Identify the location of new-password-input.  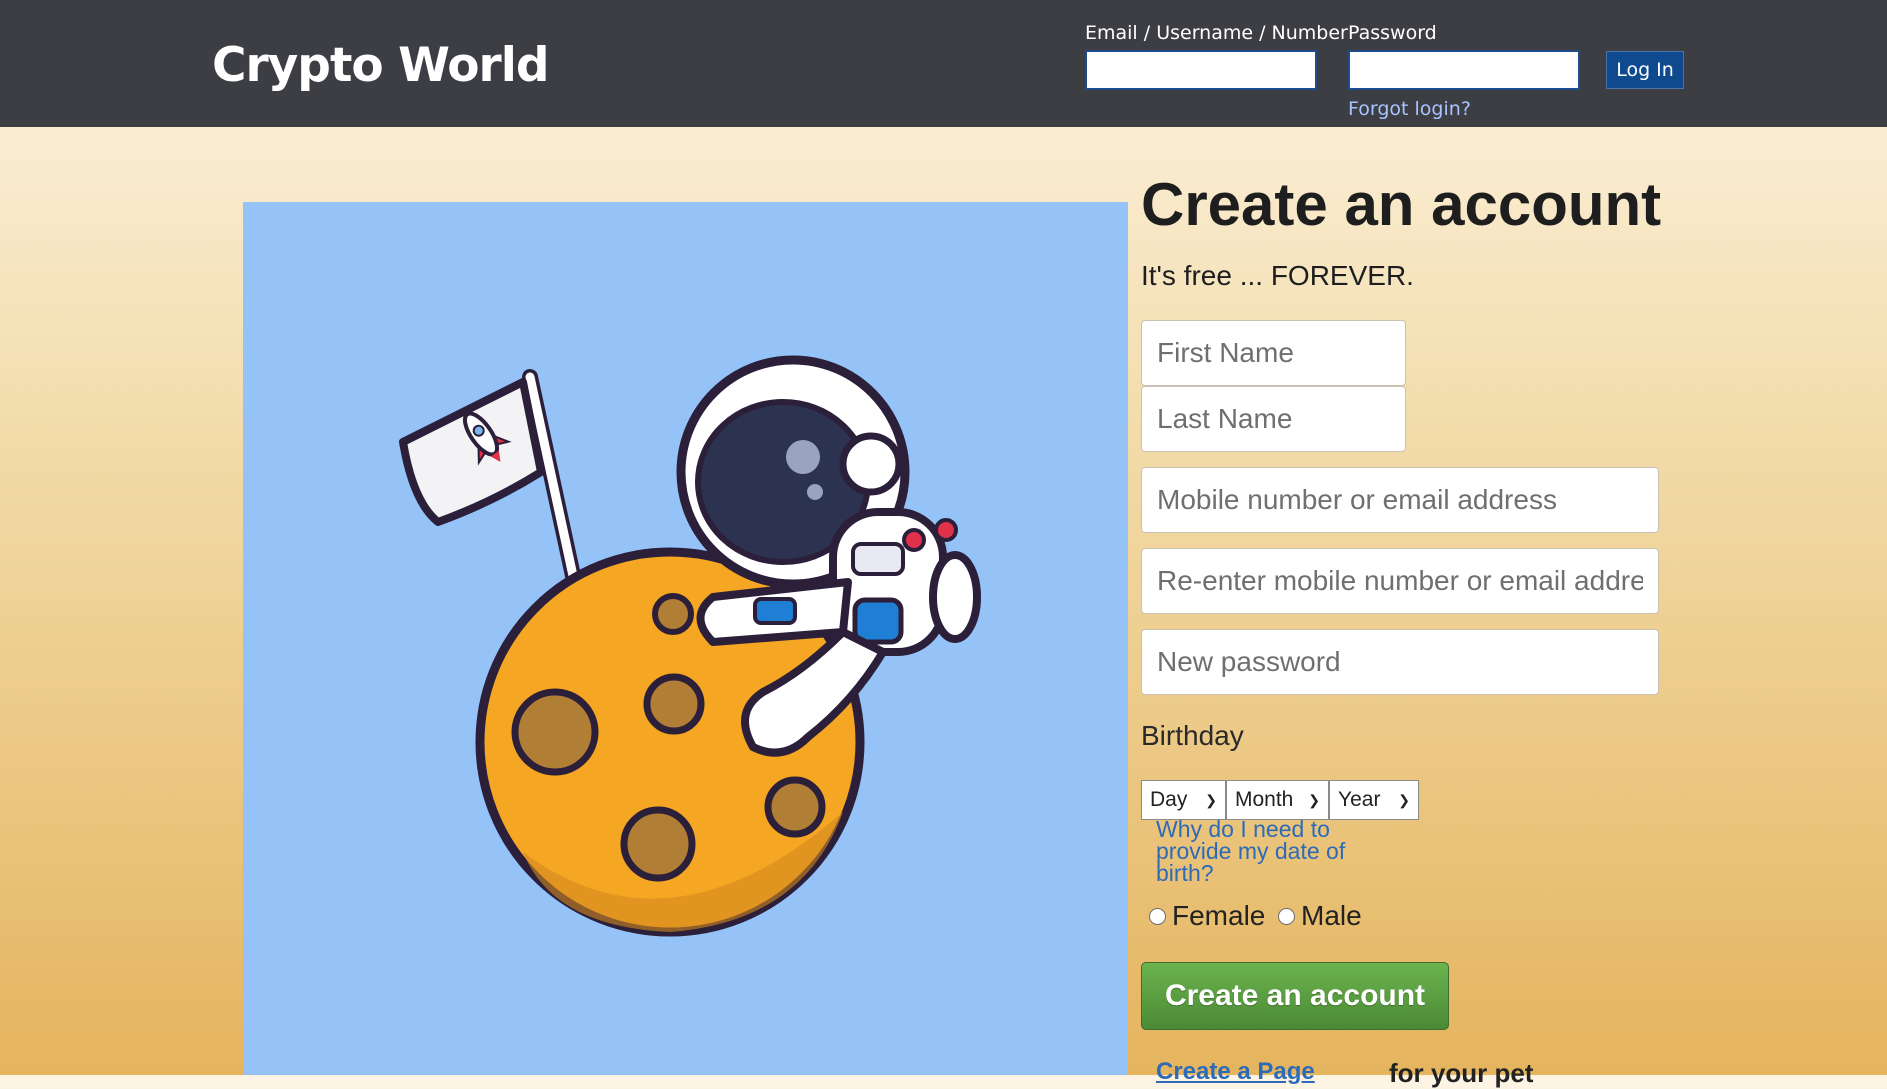
(1400, 662).